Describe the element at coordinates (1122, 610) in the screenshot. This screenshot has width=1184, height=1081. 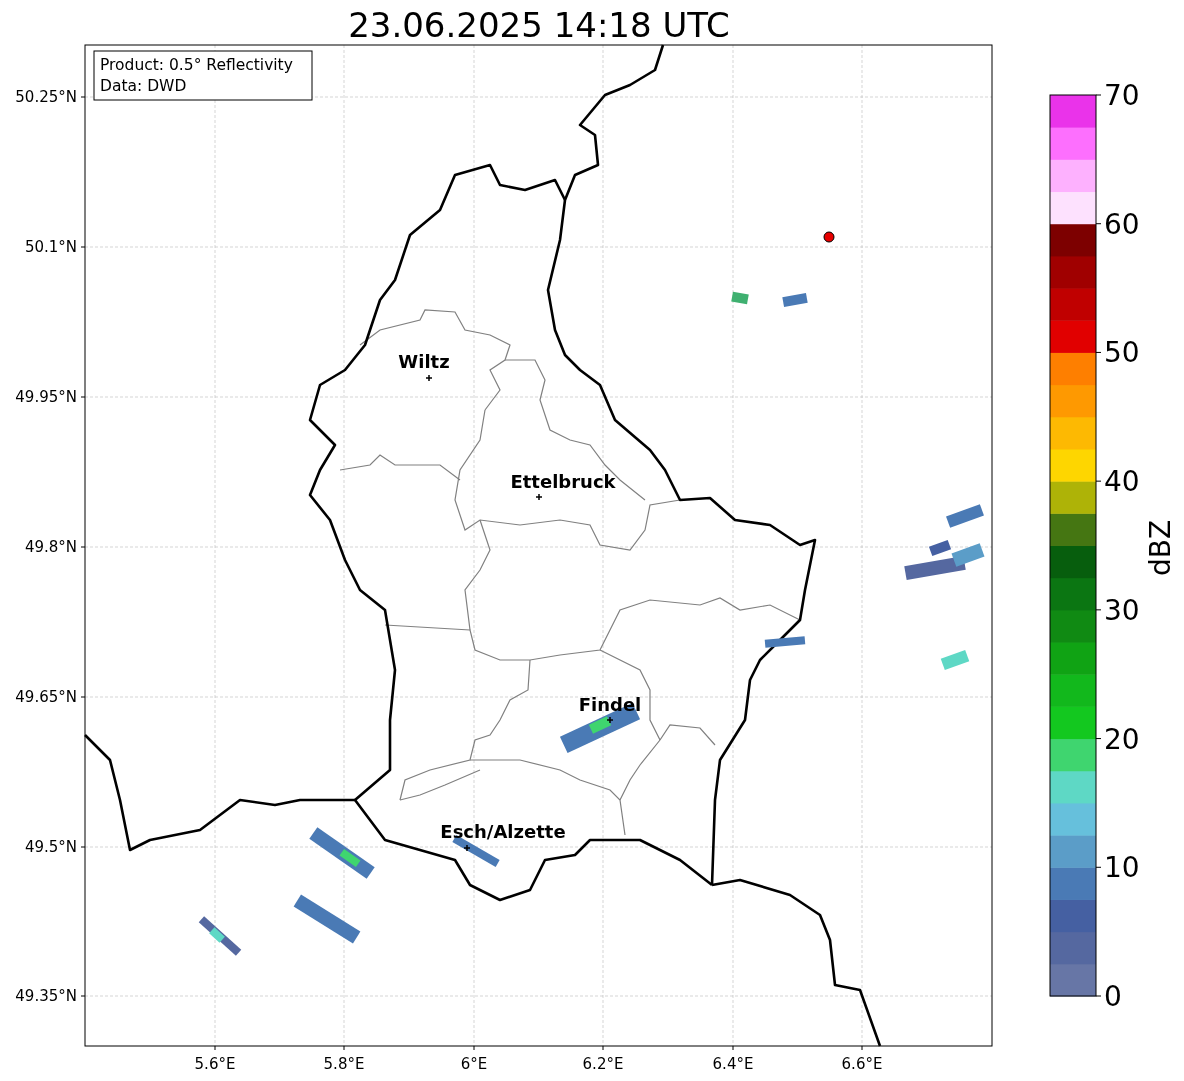
I see `colorbar-tick-label: 30` at that location.